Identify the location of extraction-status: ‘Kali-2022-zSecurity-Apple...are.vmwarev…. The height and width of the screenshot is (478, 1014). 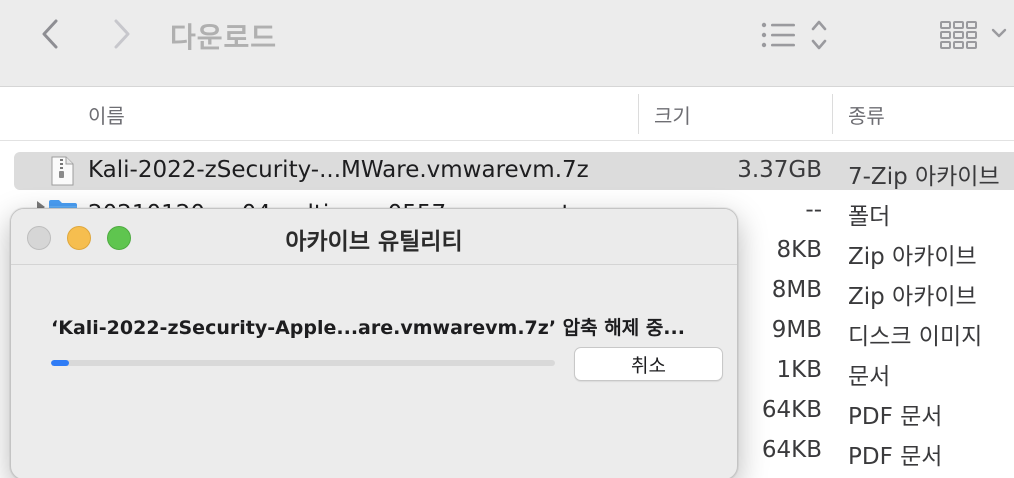
(368, 328).